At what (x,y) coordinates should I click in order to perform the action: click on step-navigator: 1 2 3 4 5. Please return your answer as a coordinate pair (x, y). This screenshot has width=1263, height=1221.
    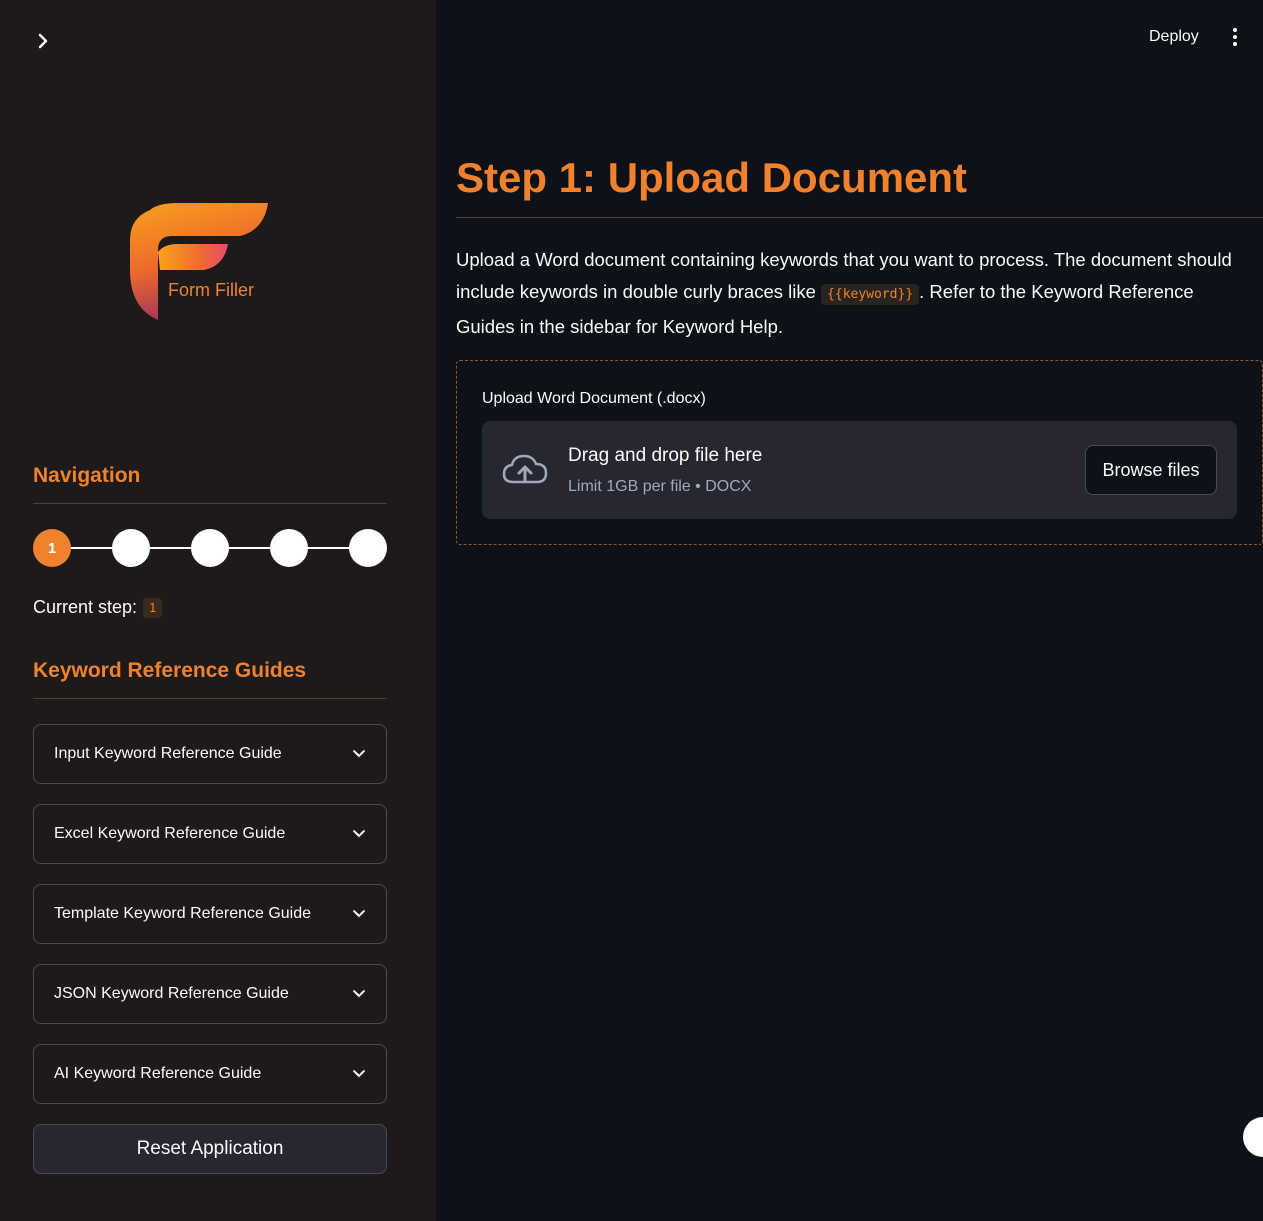
    Looking at the image, I should click on (210, 548).